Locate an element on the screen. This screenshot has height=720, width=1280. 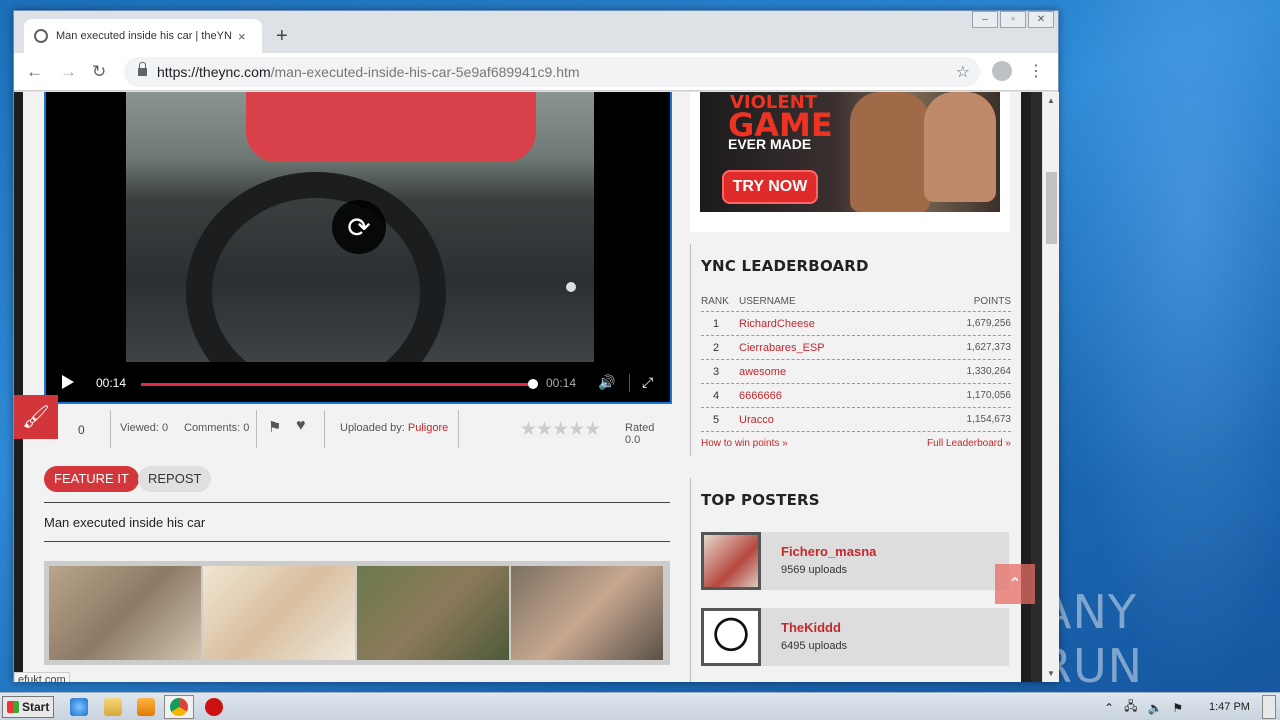
username-link: Cierrabares_ESP is located at coordinates (835, 348).